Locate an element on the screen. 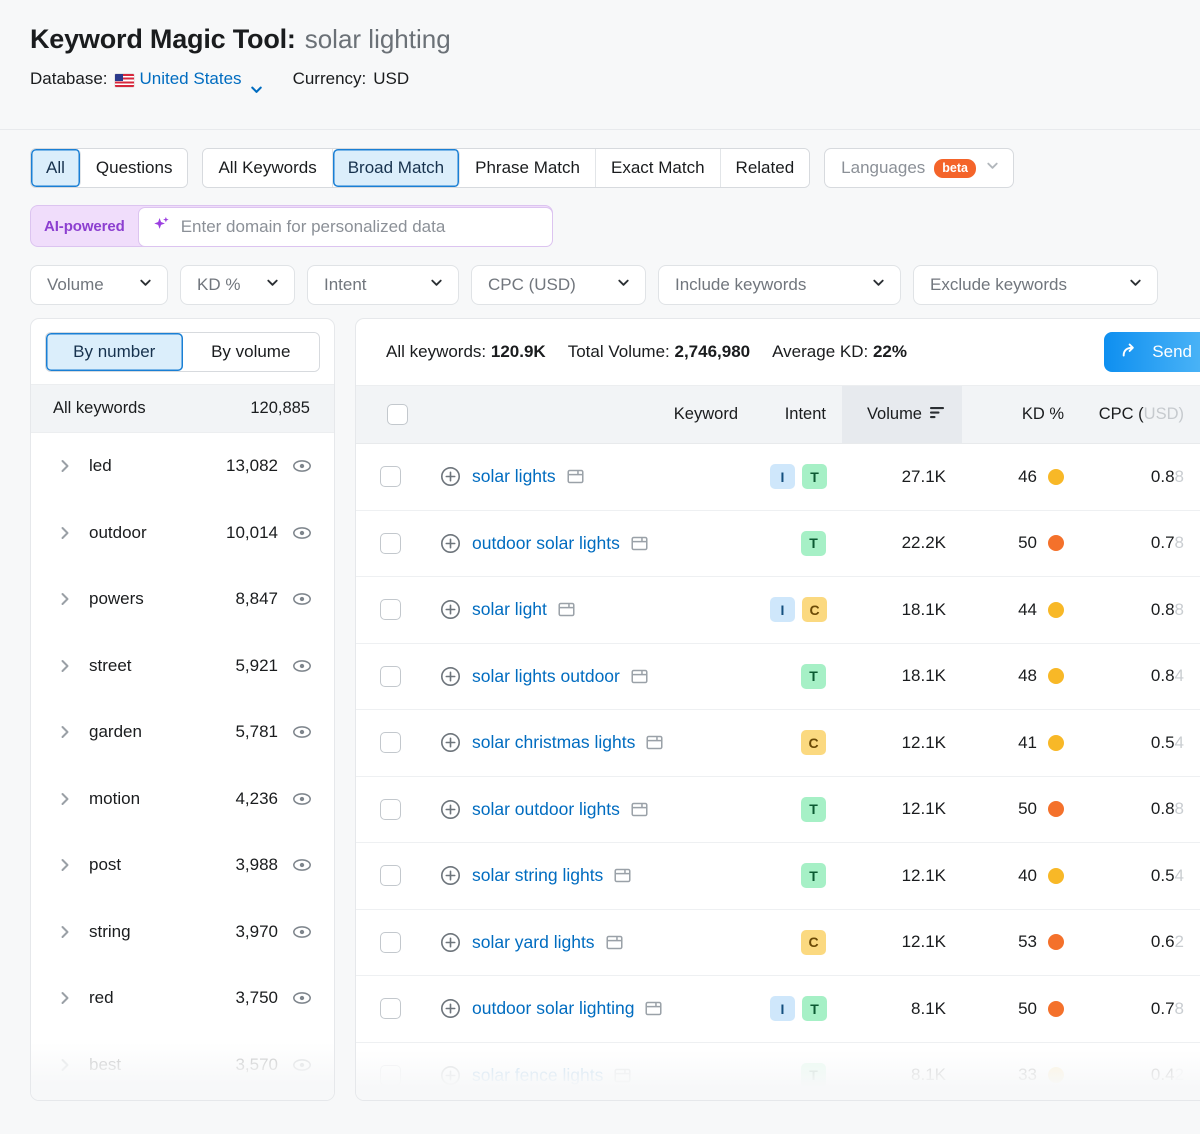 The width and height of the screenshot is (1200, 1134). keyword-link: solar lights is located at coordinates (514, 476).